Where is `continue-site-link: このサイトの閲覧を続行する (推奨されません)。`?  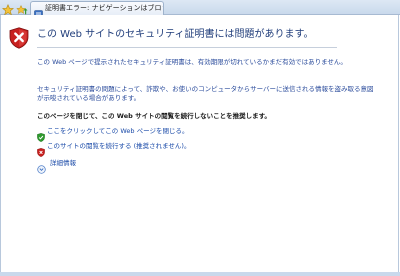 continue-site-link: このサイトの閲覧を続行する (推奨されません)。 is located at coordinates (118, 146).